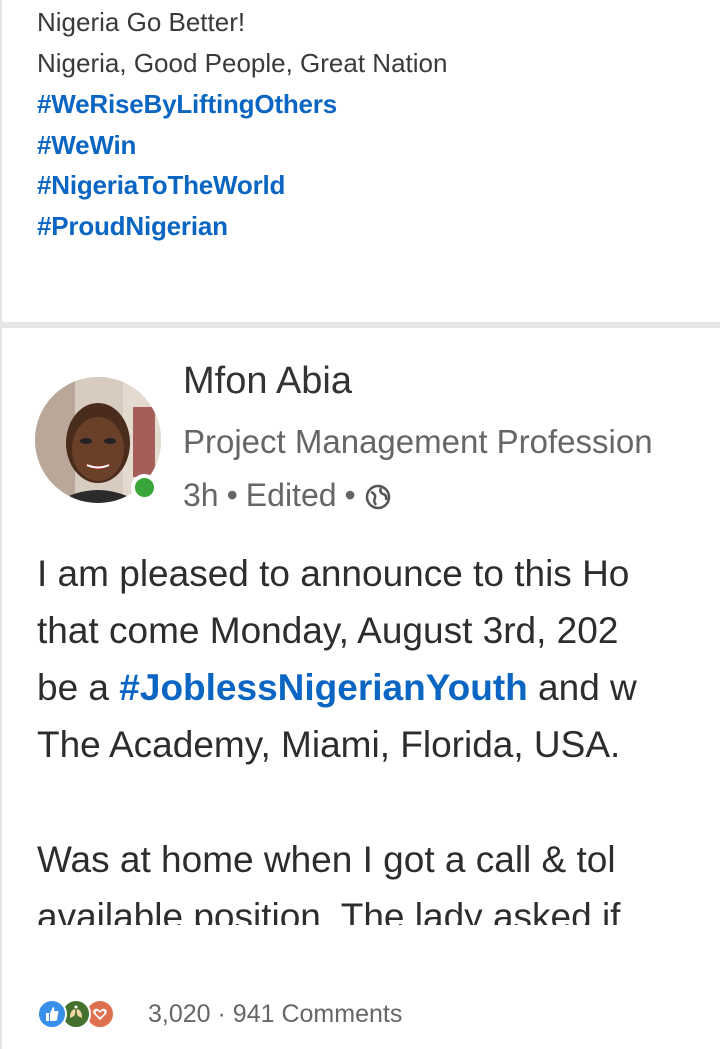 This screenshot has height=1049, width=720. I want to click on hashtag-link: #NigeriaToTheWorld, so click(161, 185).